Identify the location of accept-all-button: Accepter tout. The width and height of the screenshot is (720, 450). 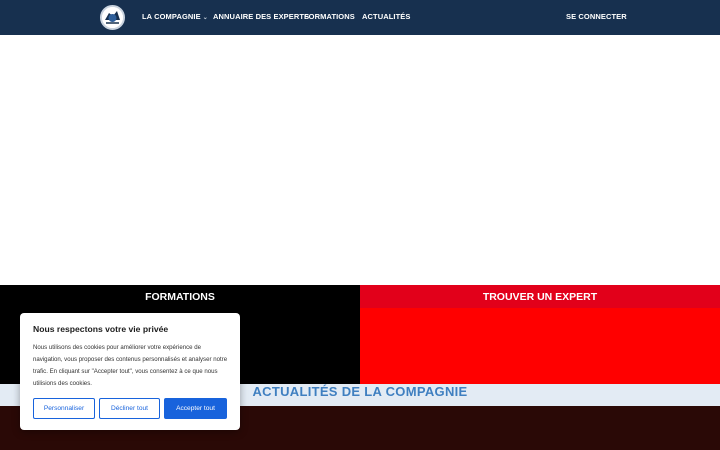
(195, 408).